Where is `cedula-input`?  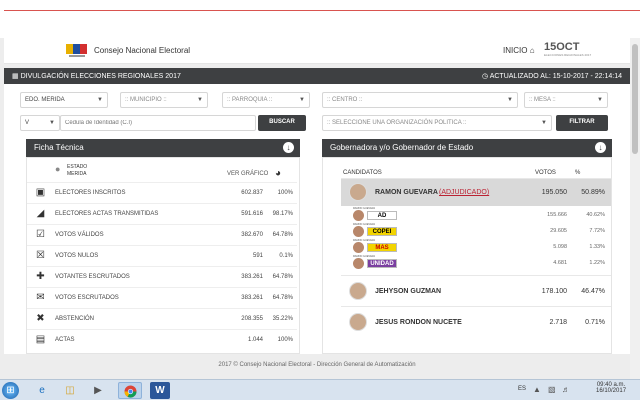
cedula-input is located at coordinates (158, 123).